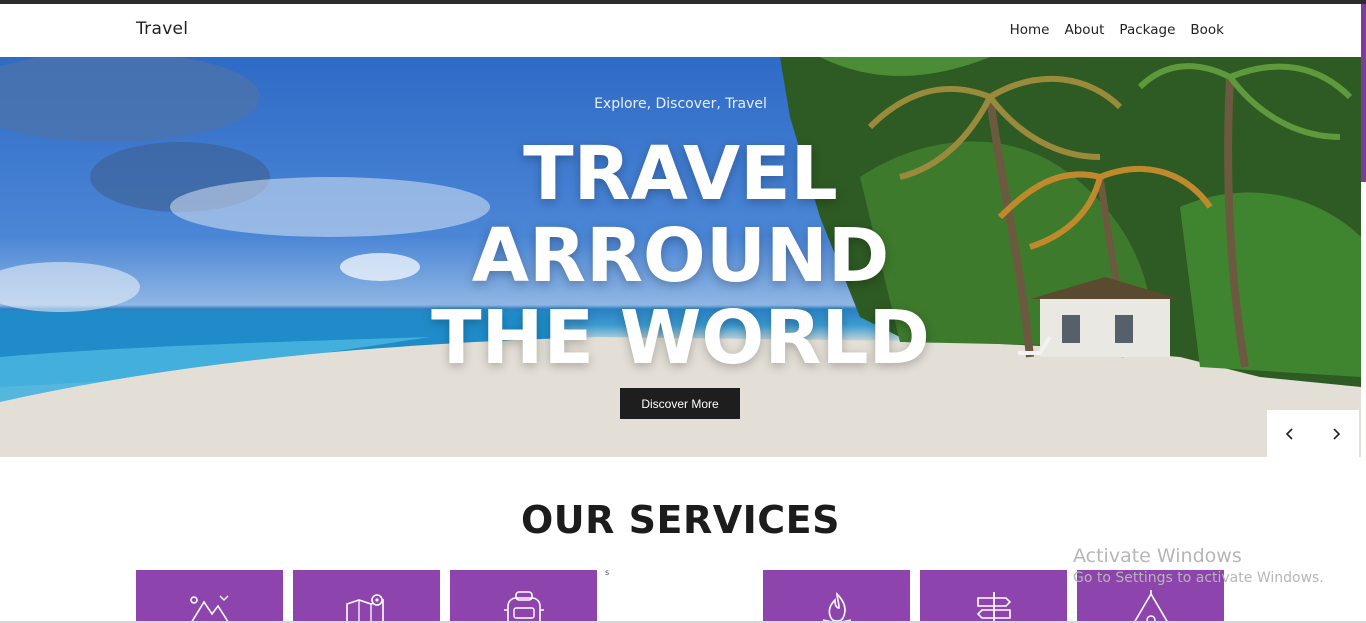  What do you see at coordinates (1150, 606) in the screenshot?
I see `tent-icon` at bounding box center [1150, 606].